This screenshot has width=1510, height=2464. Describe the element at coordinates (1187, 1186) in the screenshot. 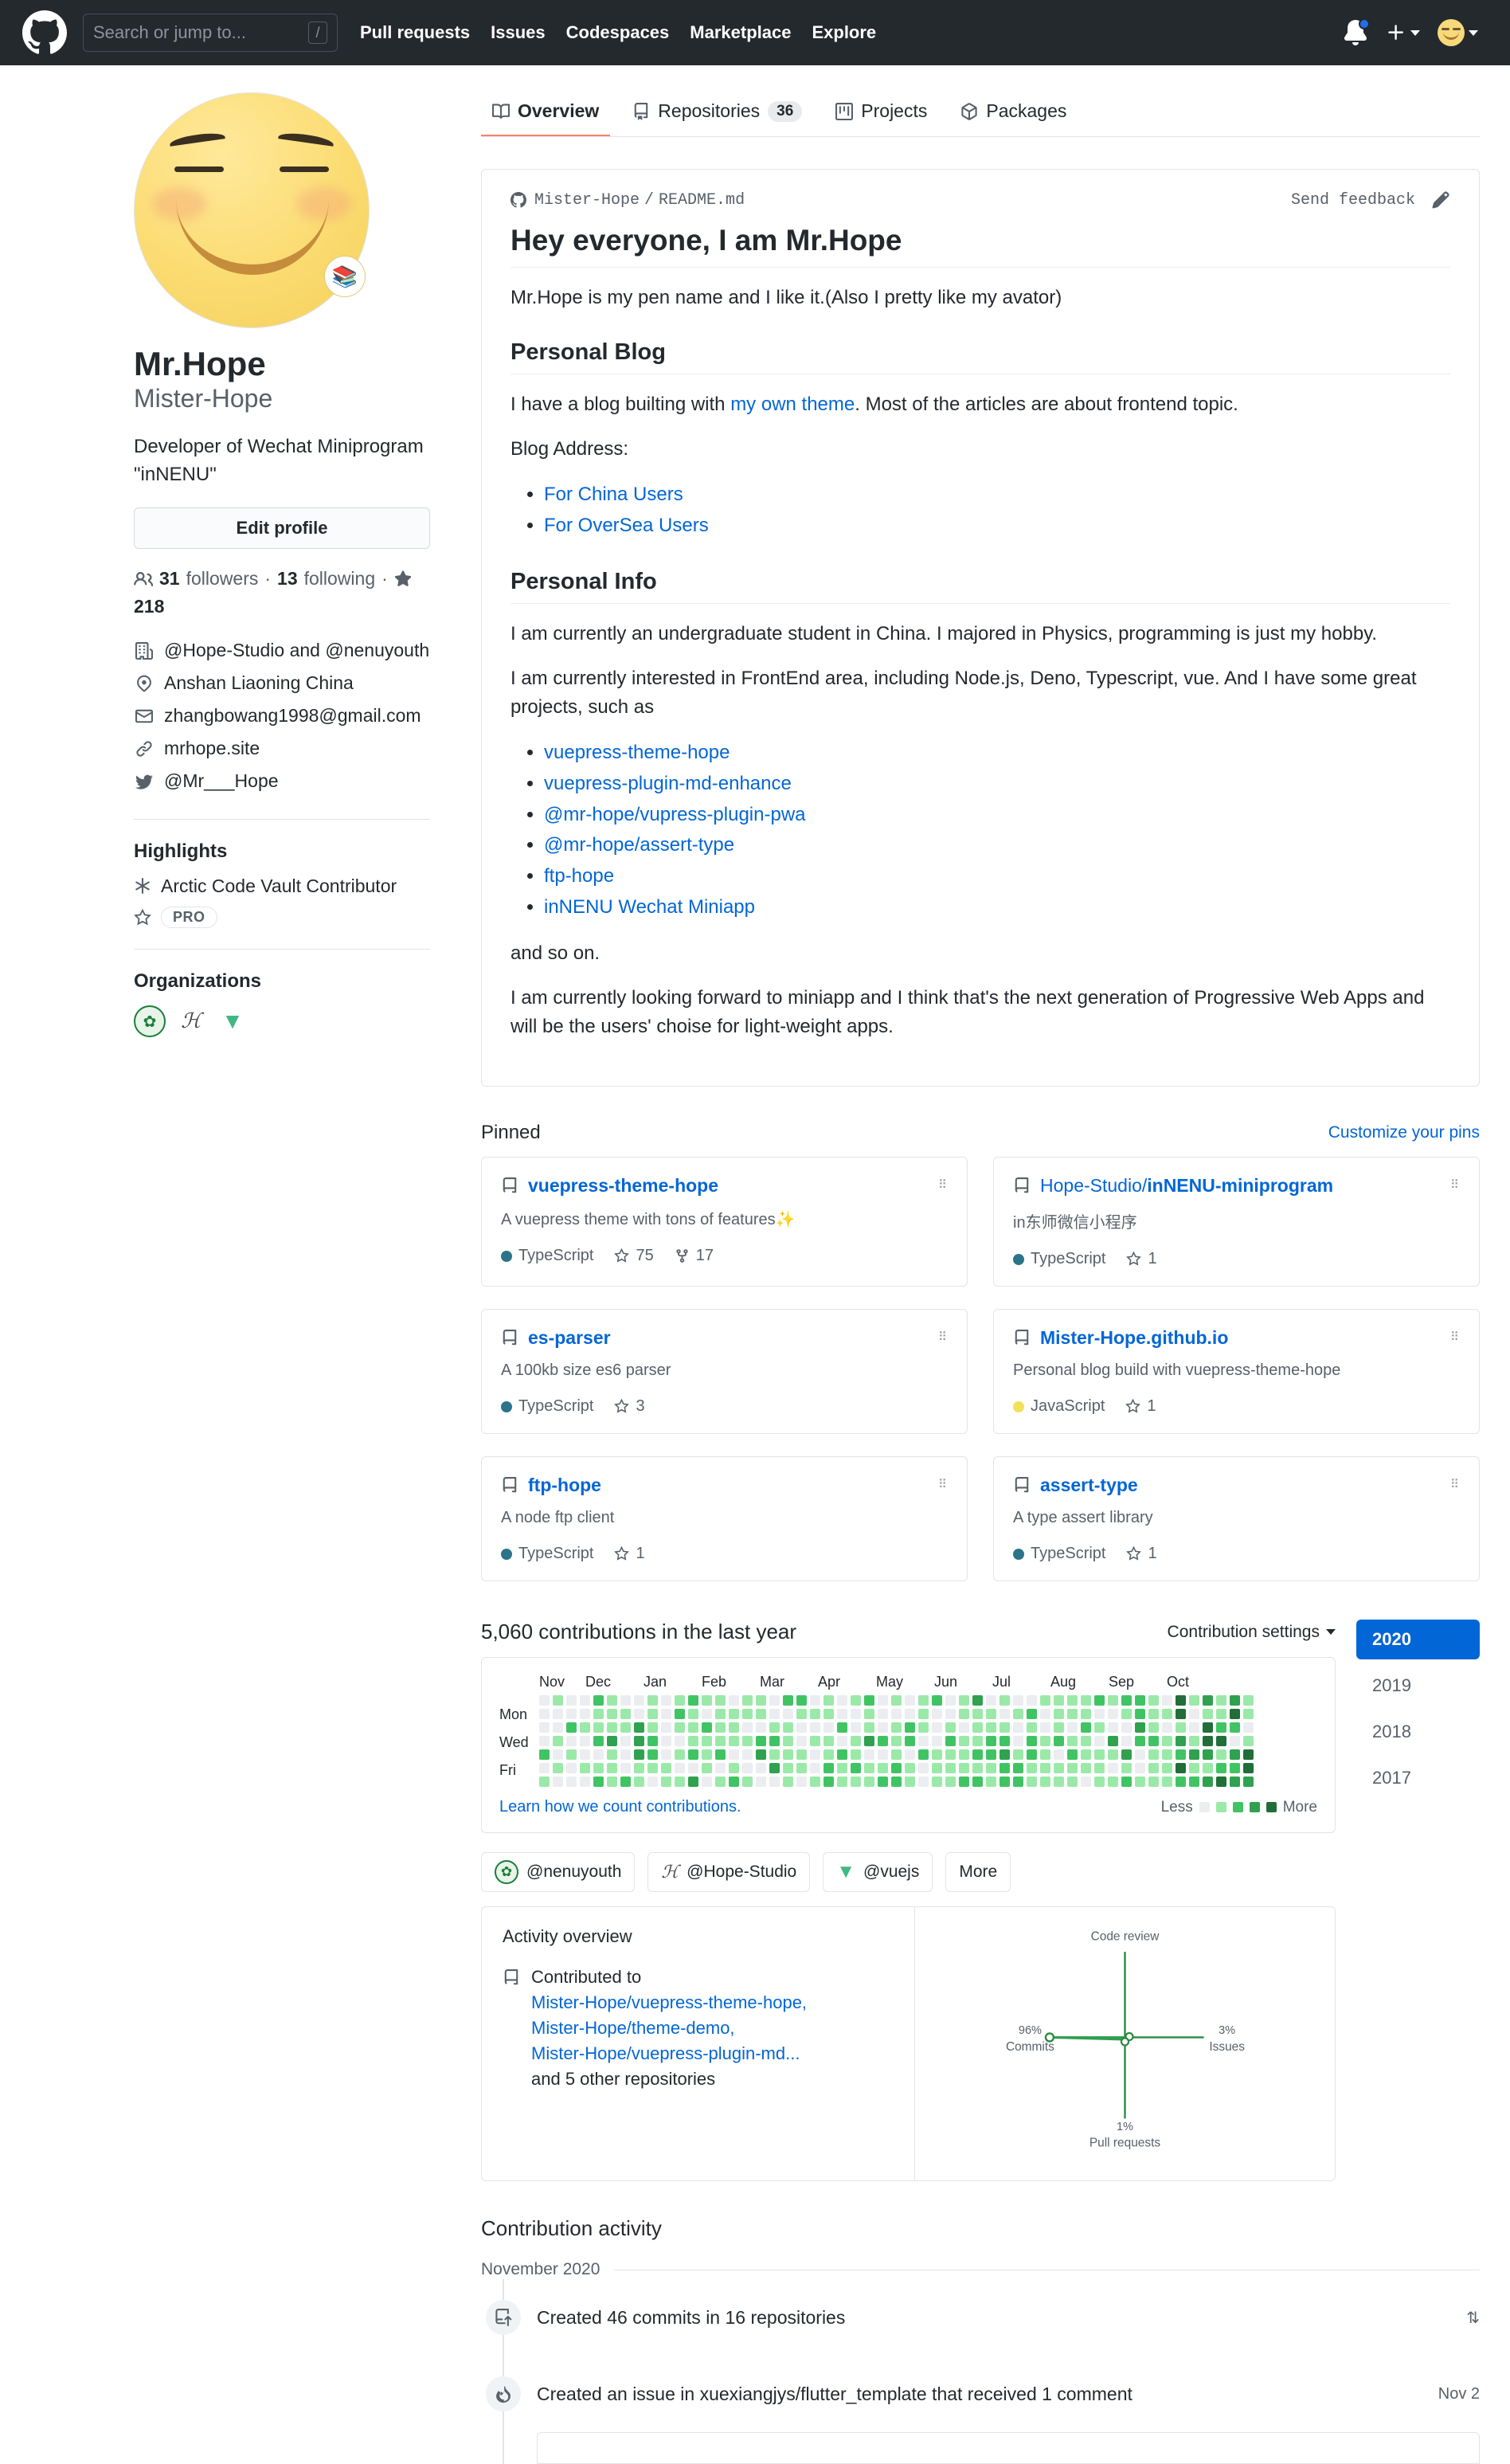

I see `pinned-repo-name: Hope-Studio/inNENU-miniprogram` at that location.